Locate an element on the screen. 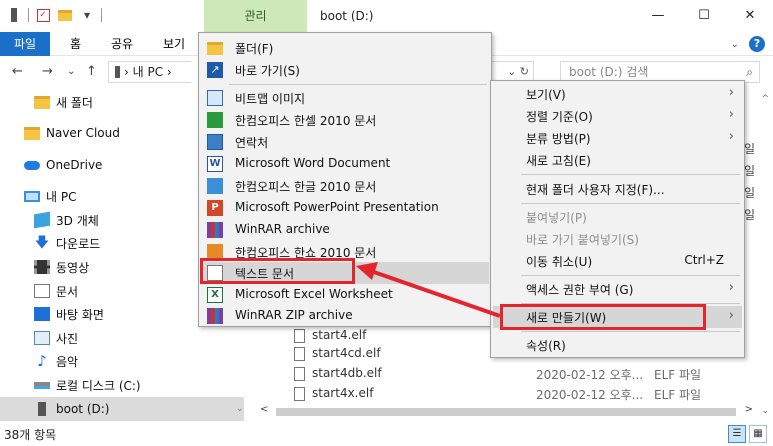  menu-item-label: 액세스 권한 부여 (G) is located at coordinates (580, 290).